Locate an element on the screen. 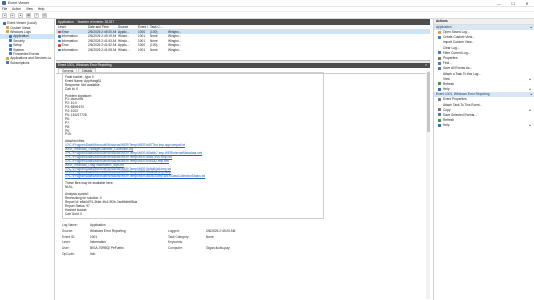  up-folder-icon: ▴ is located at coordinates (20, 15).